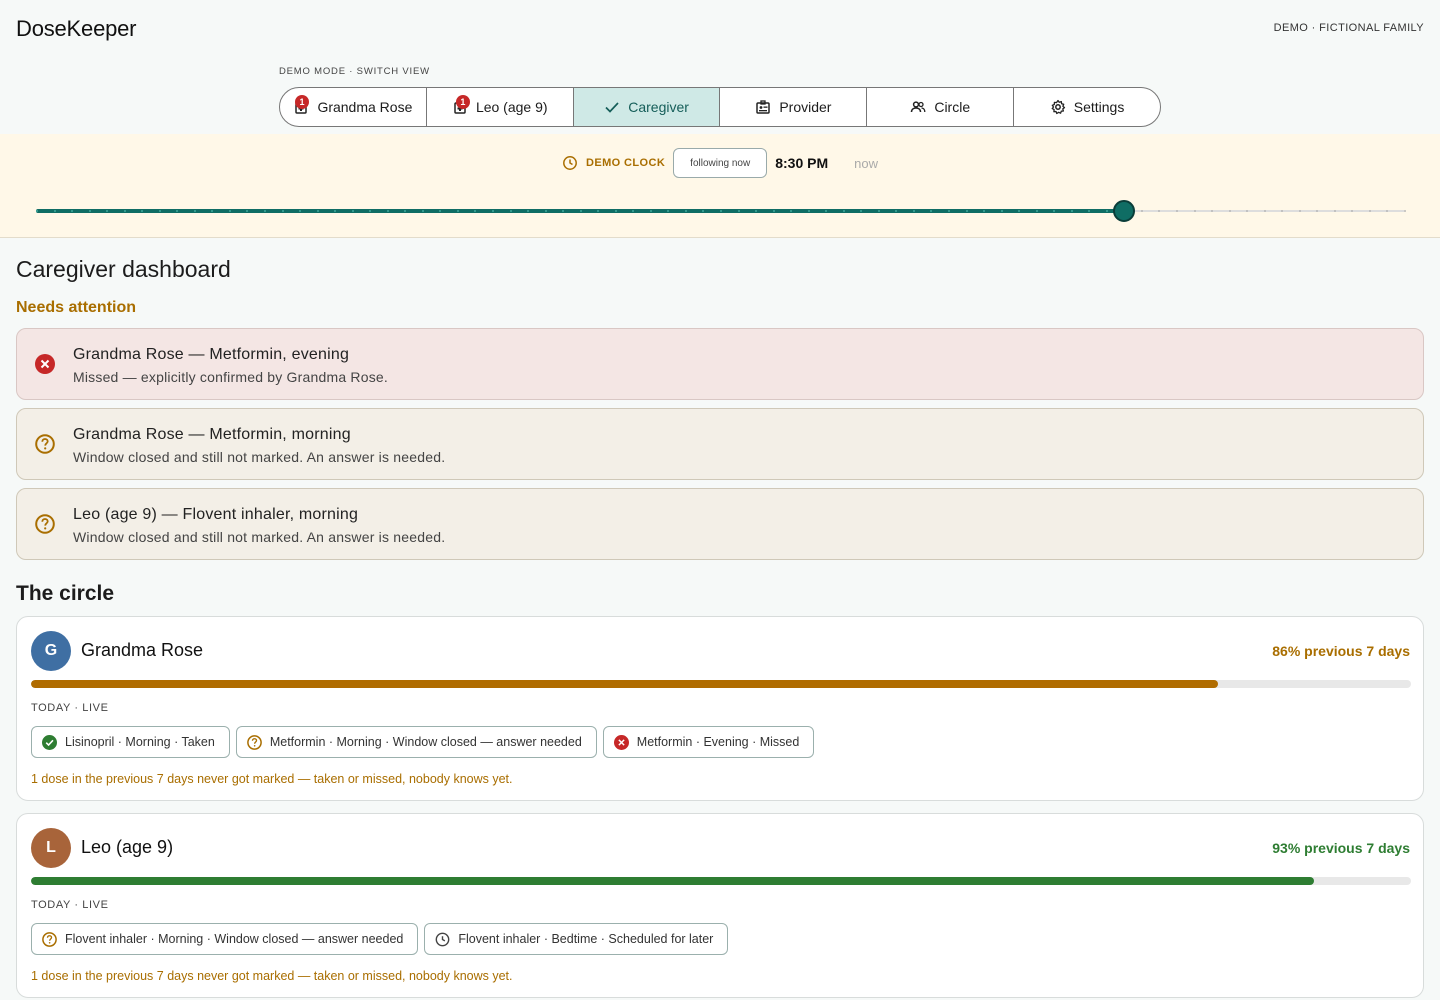 The image size is (1440, 1000). Describe the element at coordinates (1123, 211) in the screenshot. I see `slider-thumb` at that location.